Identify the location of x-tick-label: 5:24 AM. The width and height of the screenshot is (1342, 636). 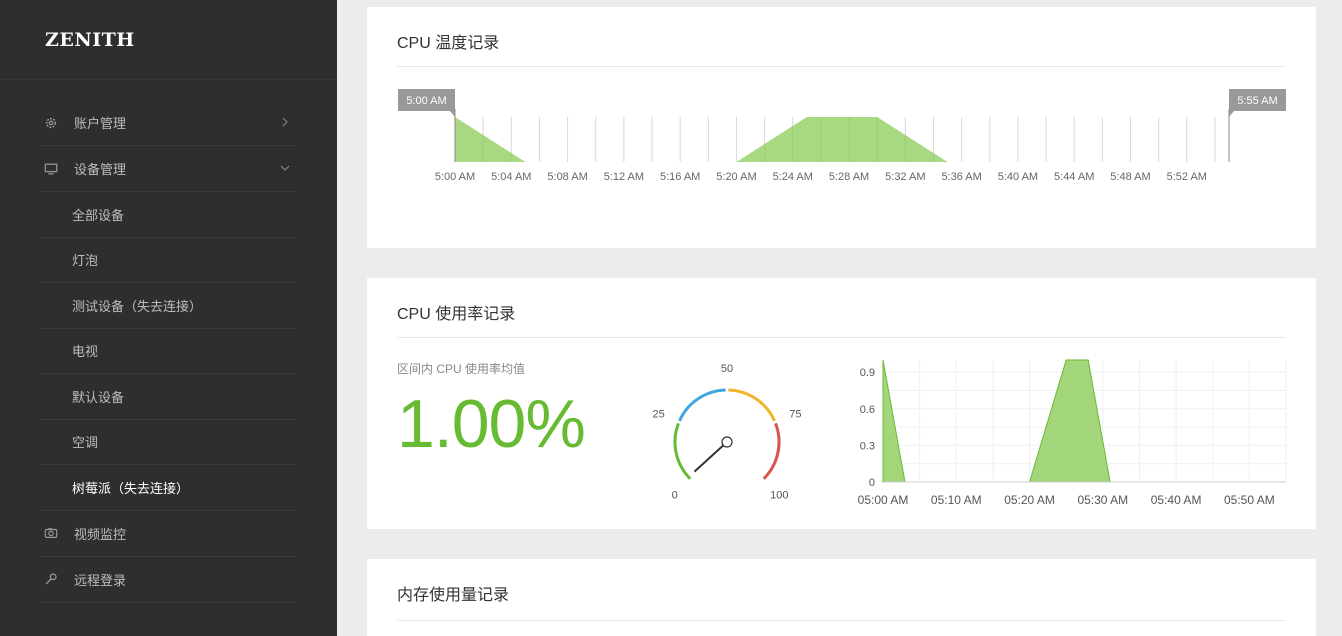
(793, 177).